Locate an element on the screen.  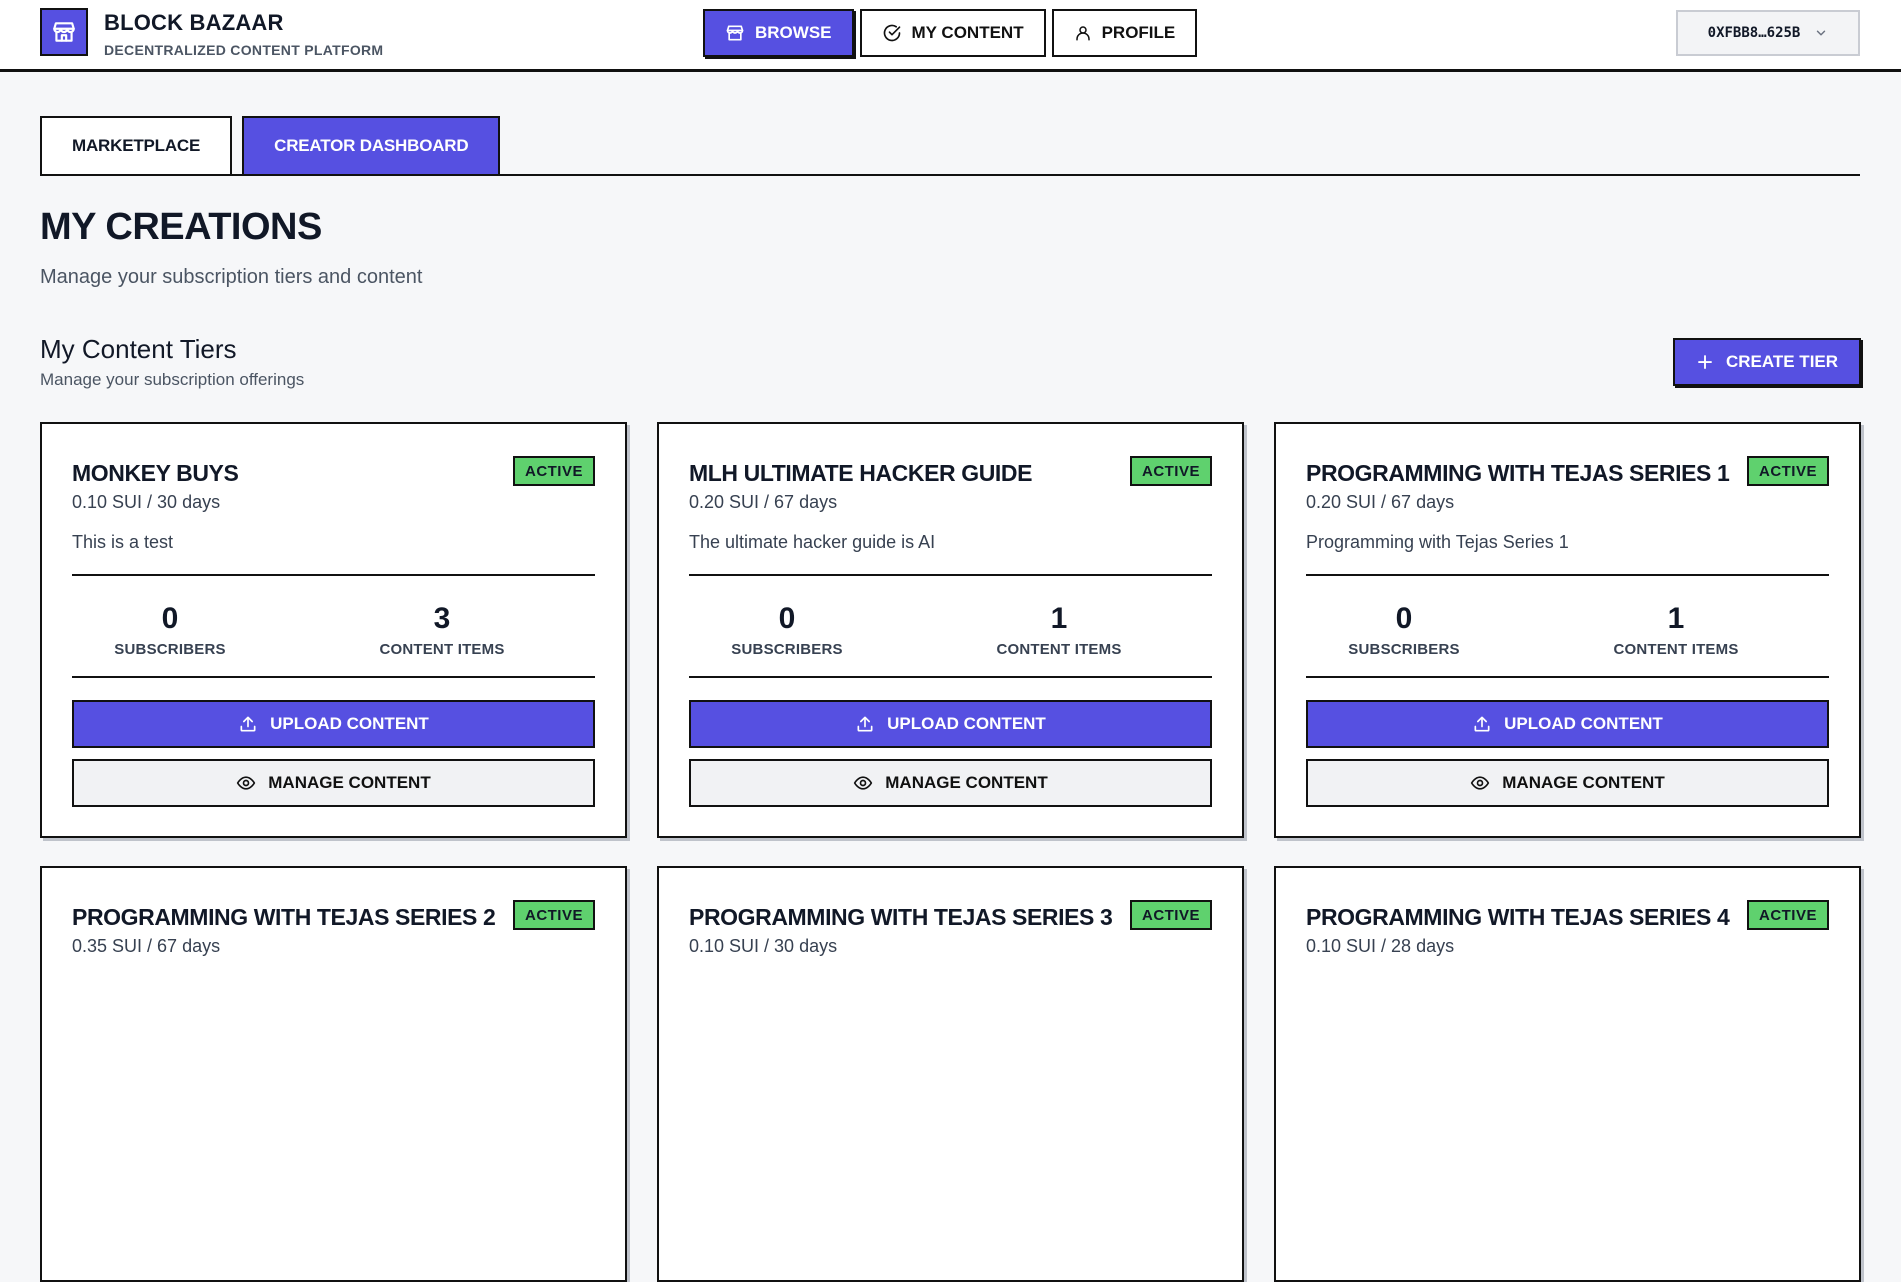
store-icon is located at coordinates (735, 33).